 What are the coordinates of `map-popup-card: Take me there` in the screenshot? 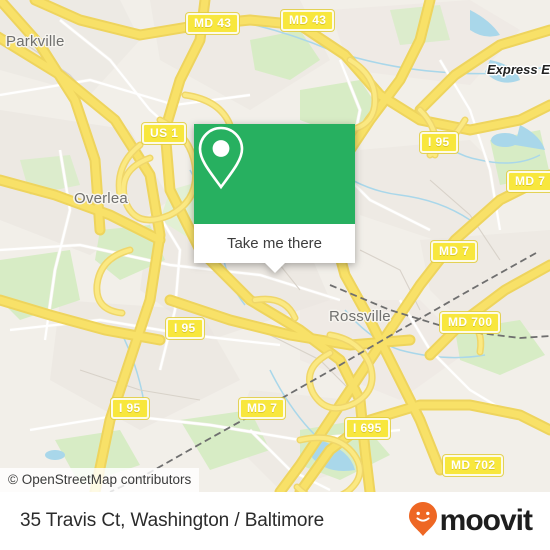 It's located at (274, 198).